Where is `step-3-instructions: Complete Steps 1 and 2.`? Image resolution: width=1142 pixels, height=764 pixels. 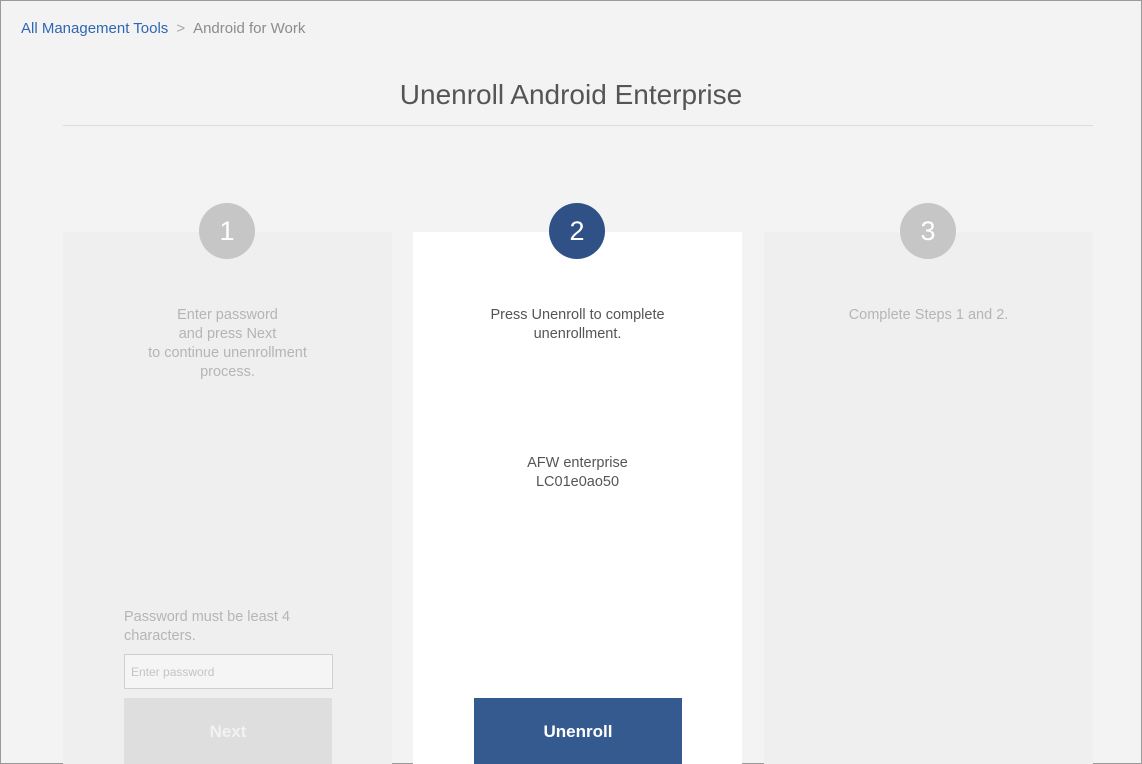 step-3-instructions: Complete Steps 1 and 2. is located at coordinates (928, 315).